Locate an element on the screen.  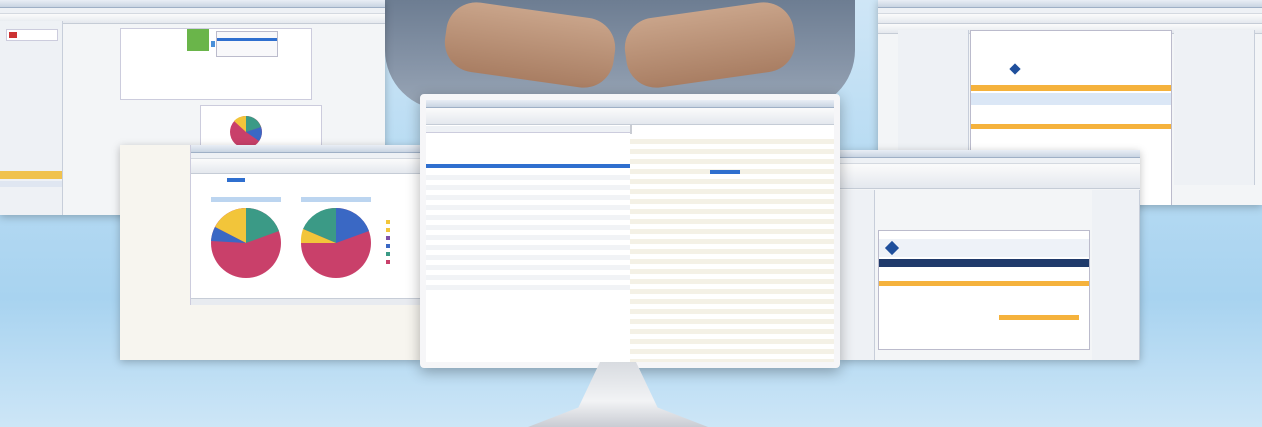
sidebar-highlight is located at coordinates (31, 175).